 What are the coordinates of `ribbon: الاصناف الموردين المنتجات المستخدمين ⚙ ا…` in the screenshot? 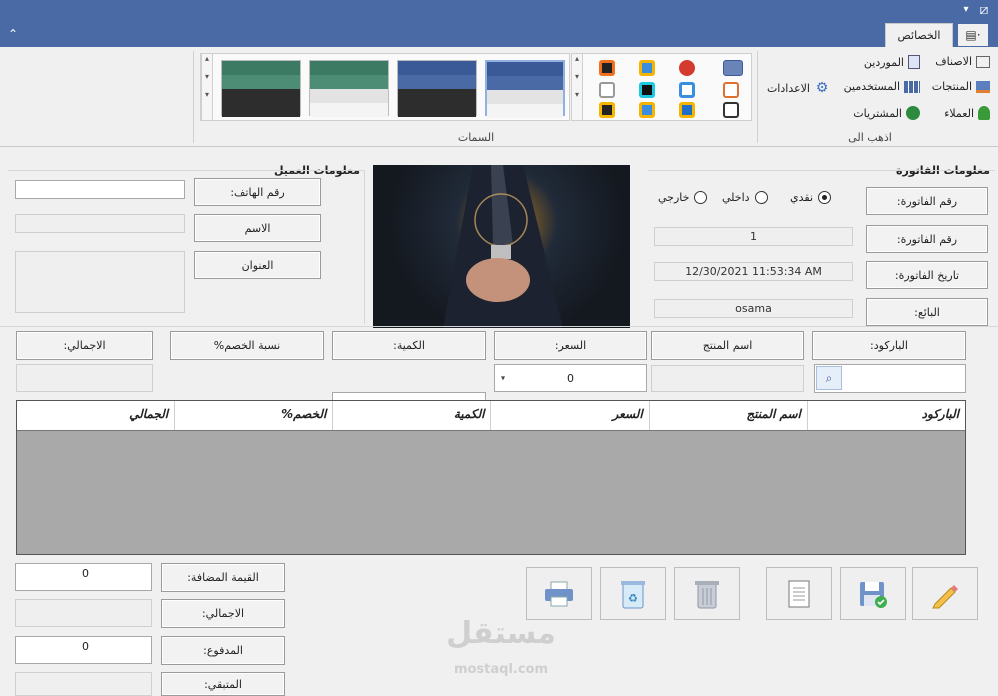 It's located at (499, 97).